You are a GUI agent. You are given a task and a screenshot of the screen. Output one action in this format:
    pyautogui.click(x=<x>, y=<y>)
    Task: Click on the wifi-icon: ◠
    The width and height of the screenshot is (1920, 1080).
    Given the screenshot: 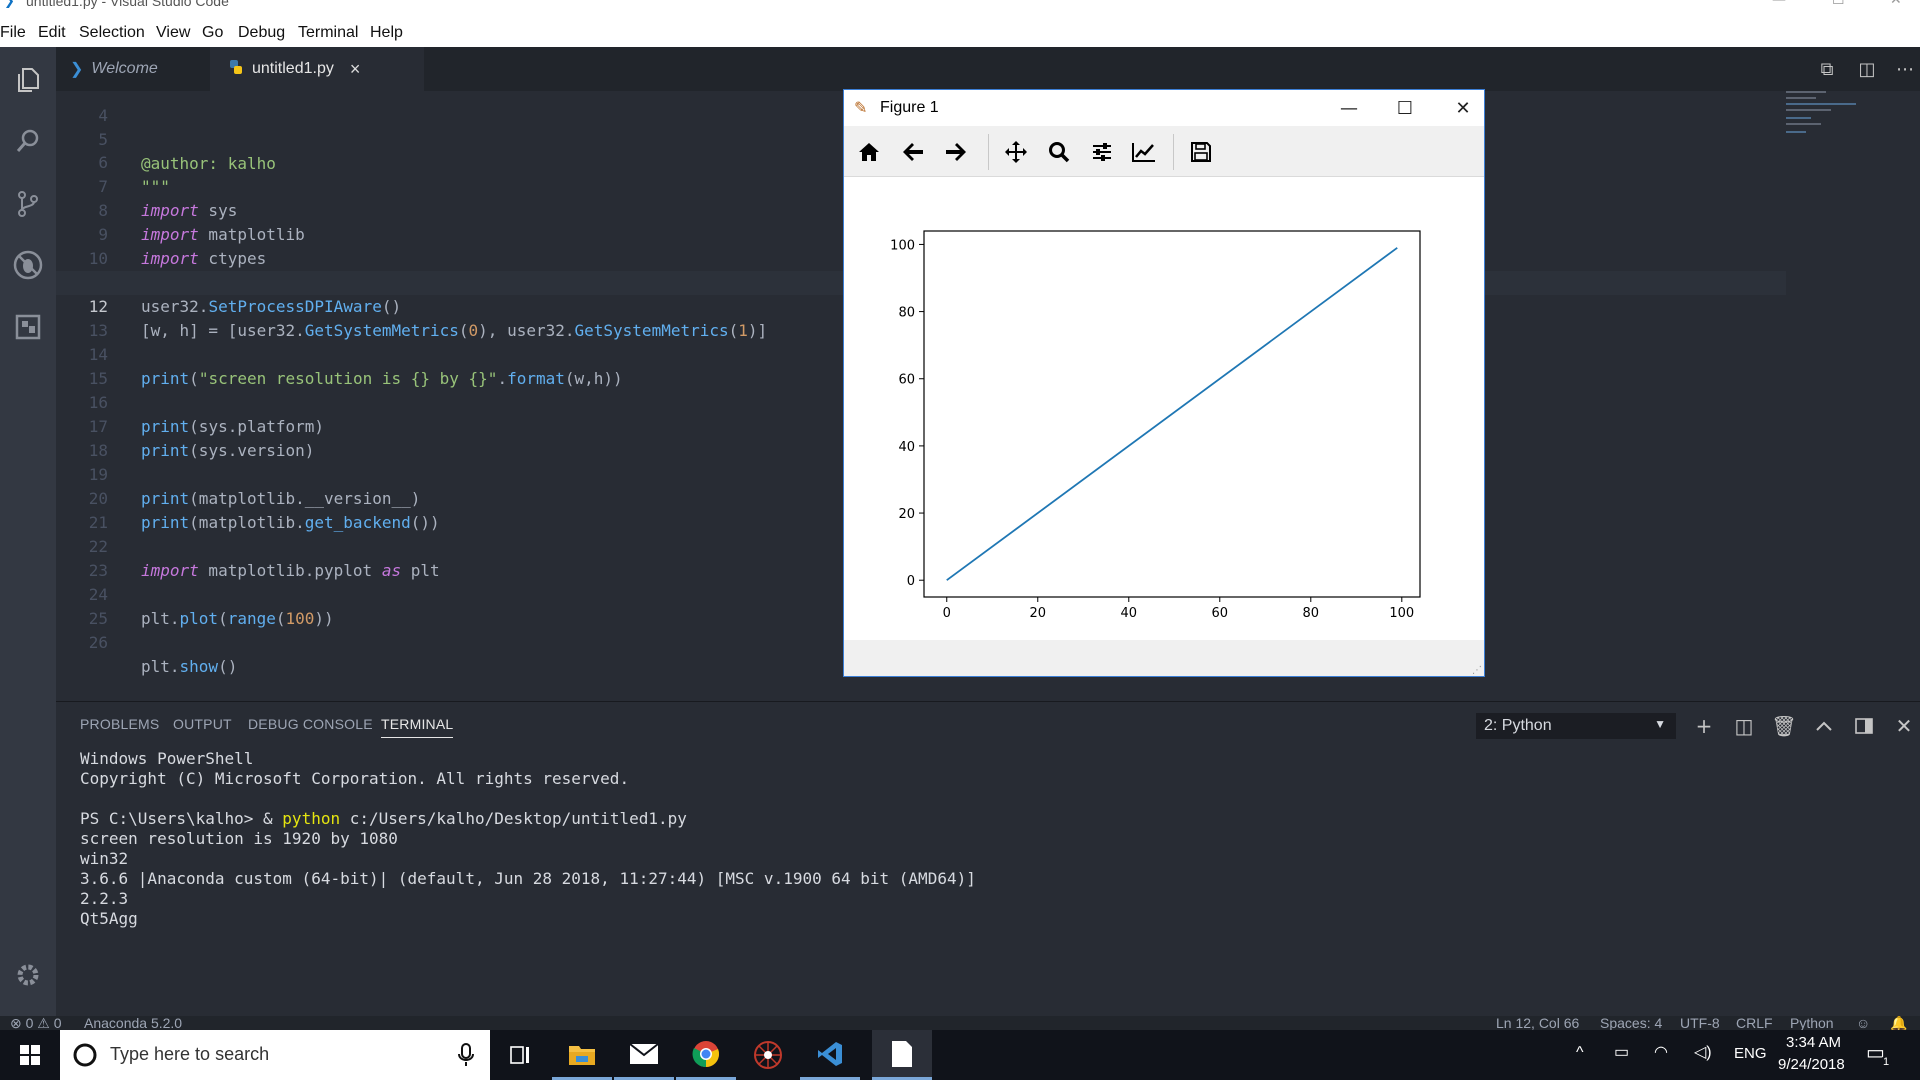 What is the action you would take?
    pyautogui.click(x=1661, y=1052)
    